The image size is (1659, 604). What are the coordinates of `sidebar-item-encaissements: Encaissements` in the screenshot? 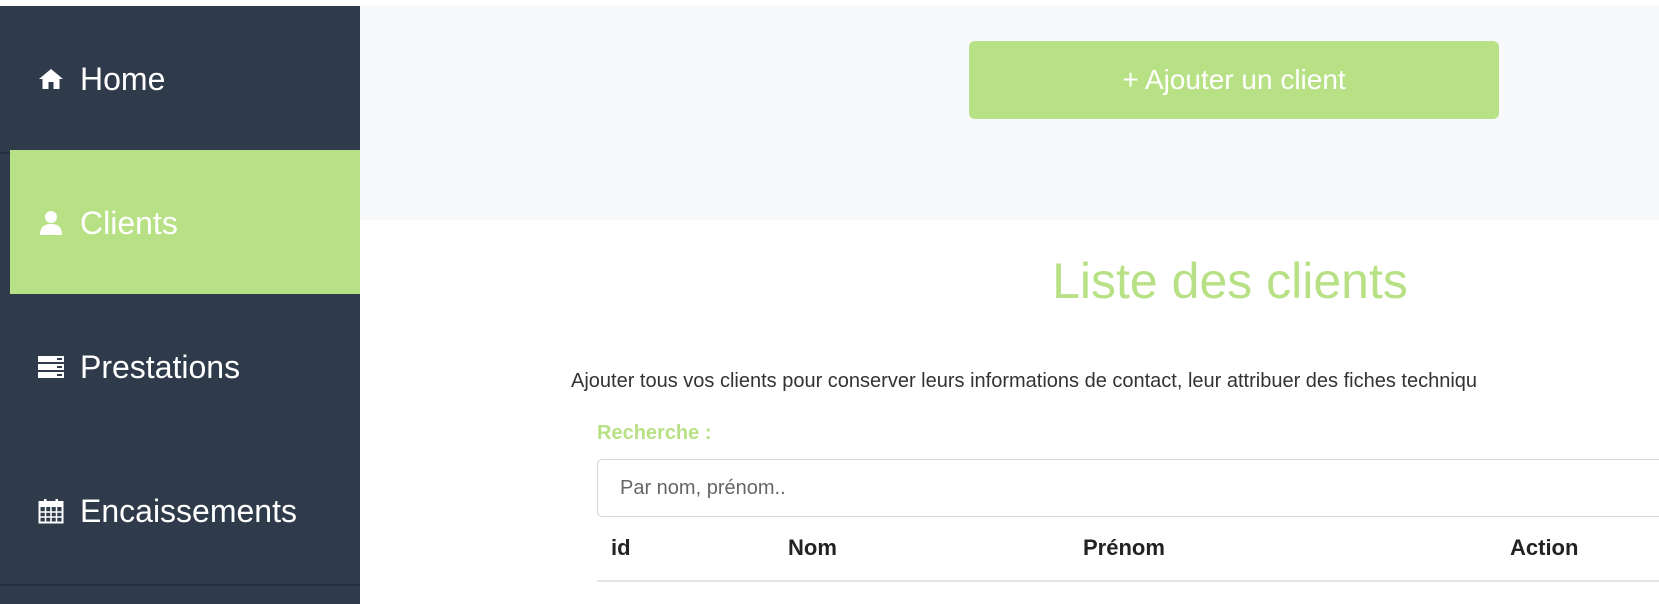 It's located at (180, 512).